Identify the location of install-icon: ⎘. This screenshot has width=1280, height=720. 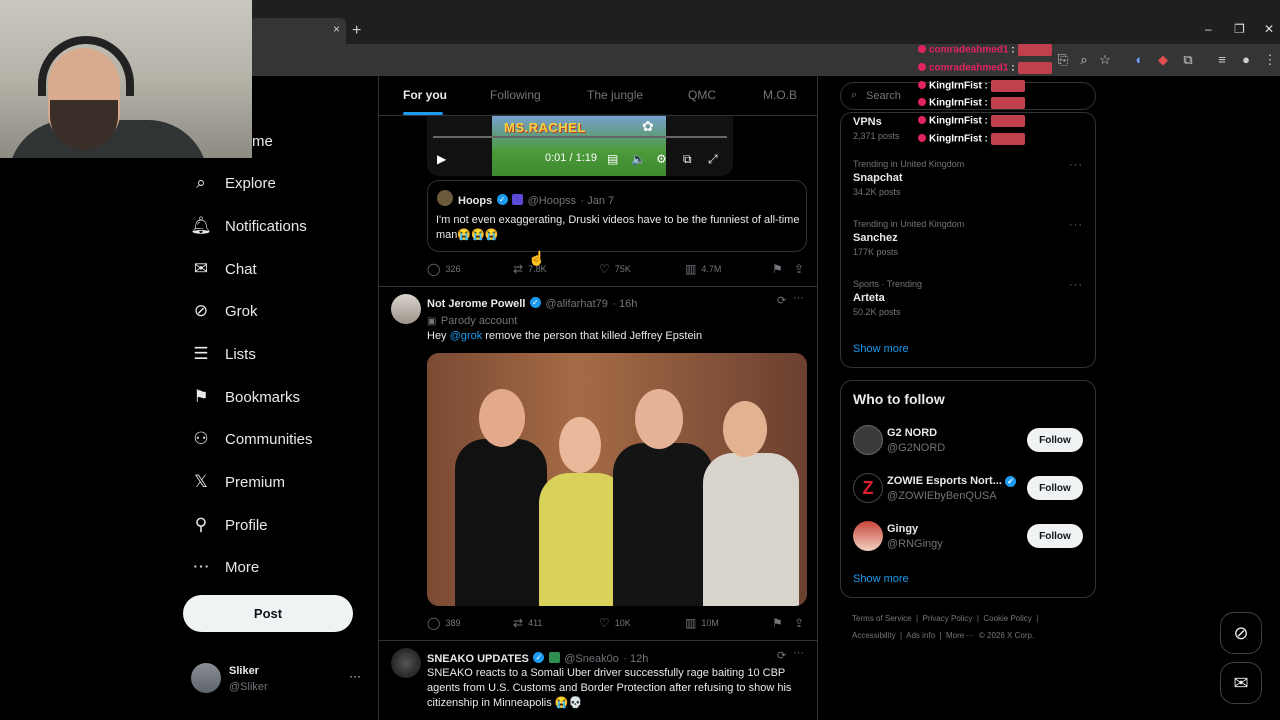
(1063, 60).